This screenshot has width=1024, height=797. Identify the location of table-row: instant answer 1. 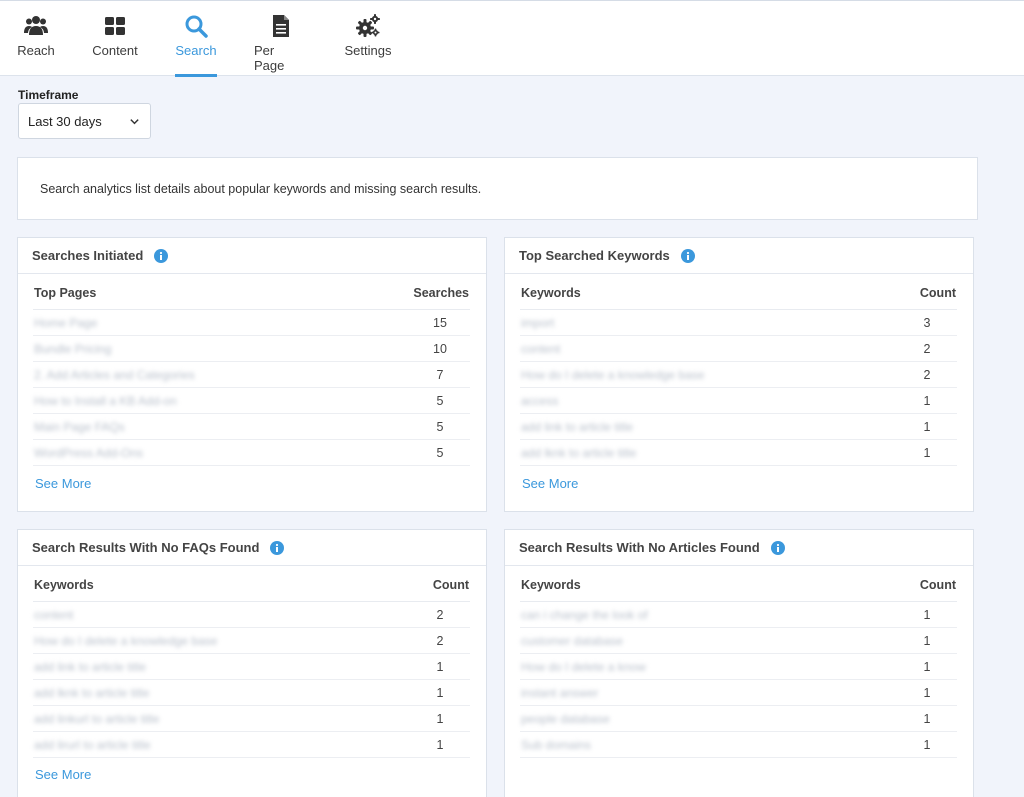
(738, 693).